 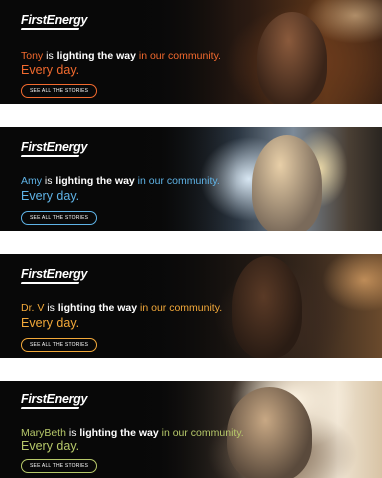 I want to click on person-name: Tony, so click(x=32, y=56).